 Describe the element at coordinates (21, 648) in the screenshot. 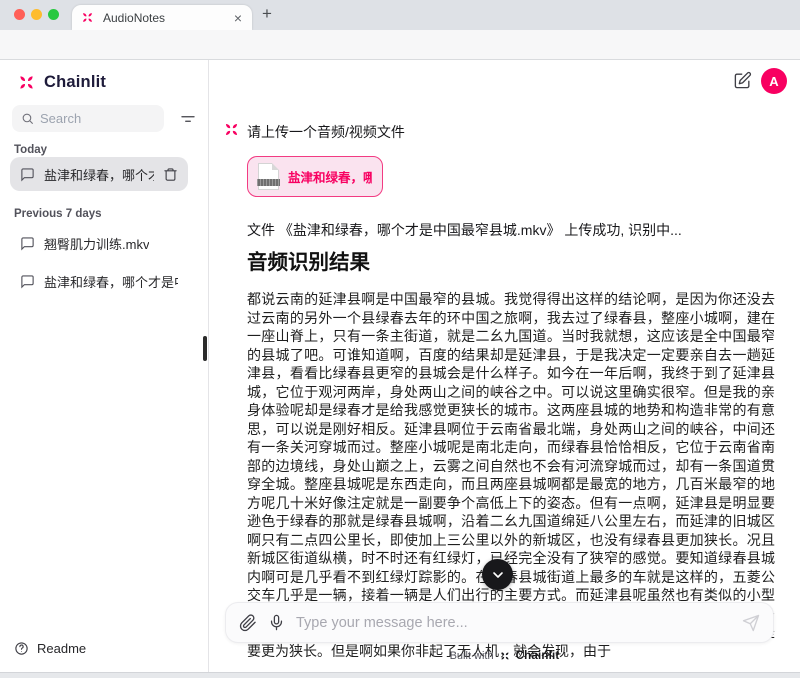

I see `help-circle-icon` at that location.